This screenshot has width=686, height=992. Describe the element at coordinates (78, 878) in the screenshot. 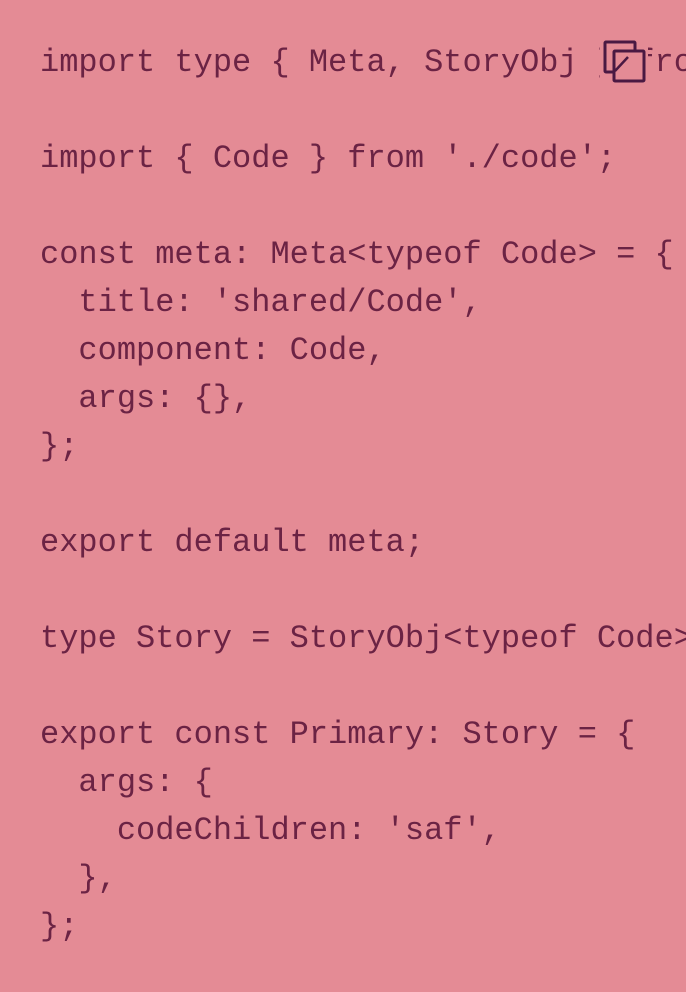

I see `code-line: },` at that location.